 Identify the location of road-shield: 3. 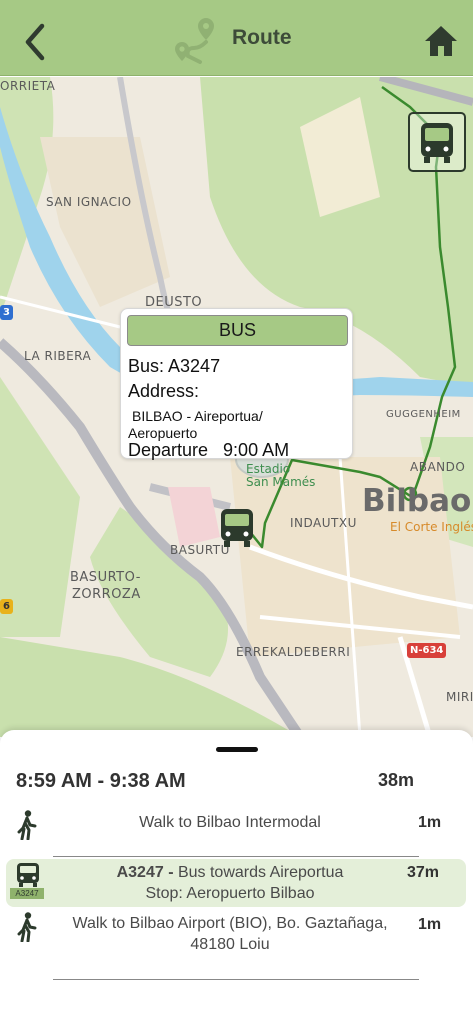
(6, 312).